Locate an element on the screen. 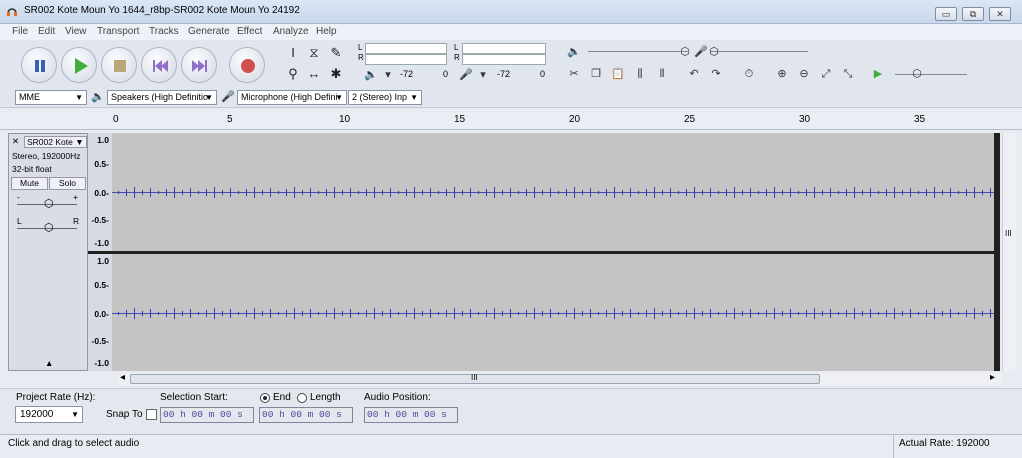 Image resolution: width=1022 pixels, height=458 pixels. gain-plus-label: + is located at coordinates (75, 197).